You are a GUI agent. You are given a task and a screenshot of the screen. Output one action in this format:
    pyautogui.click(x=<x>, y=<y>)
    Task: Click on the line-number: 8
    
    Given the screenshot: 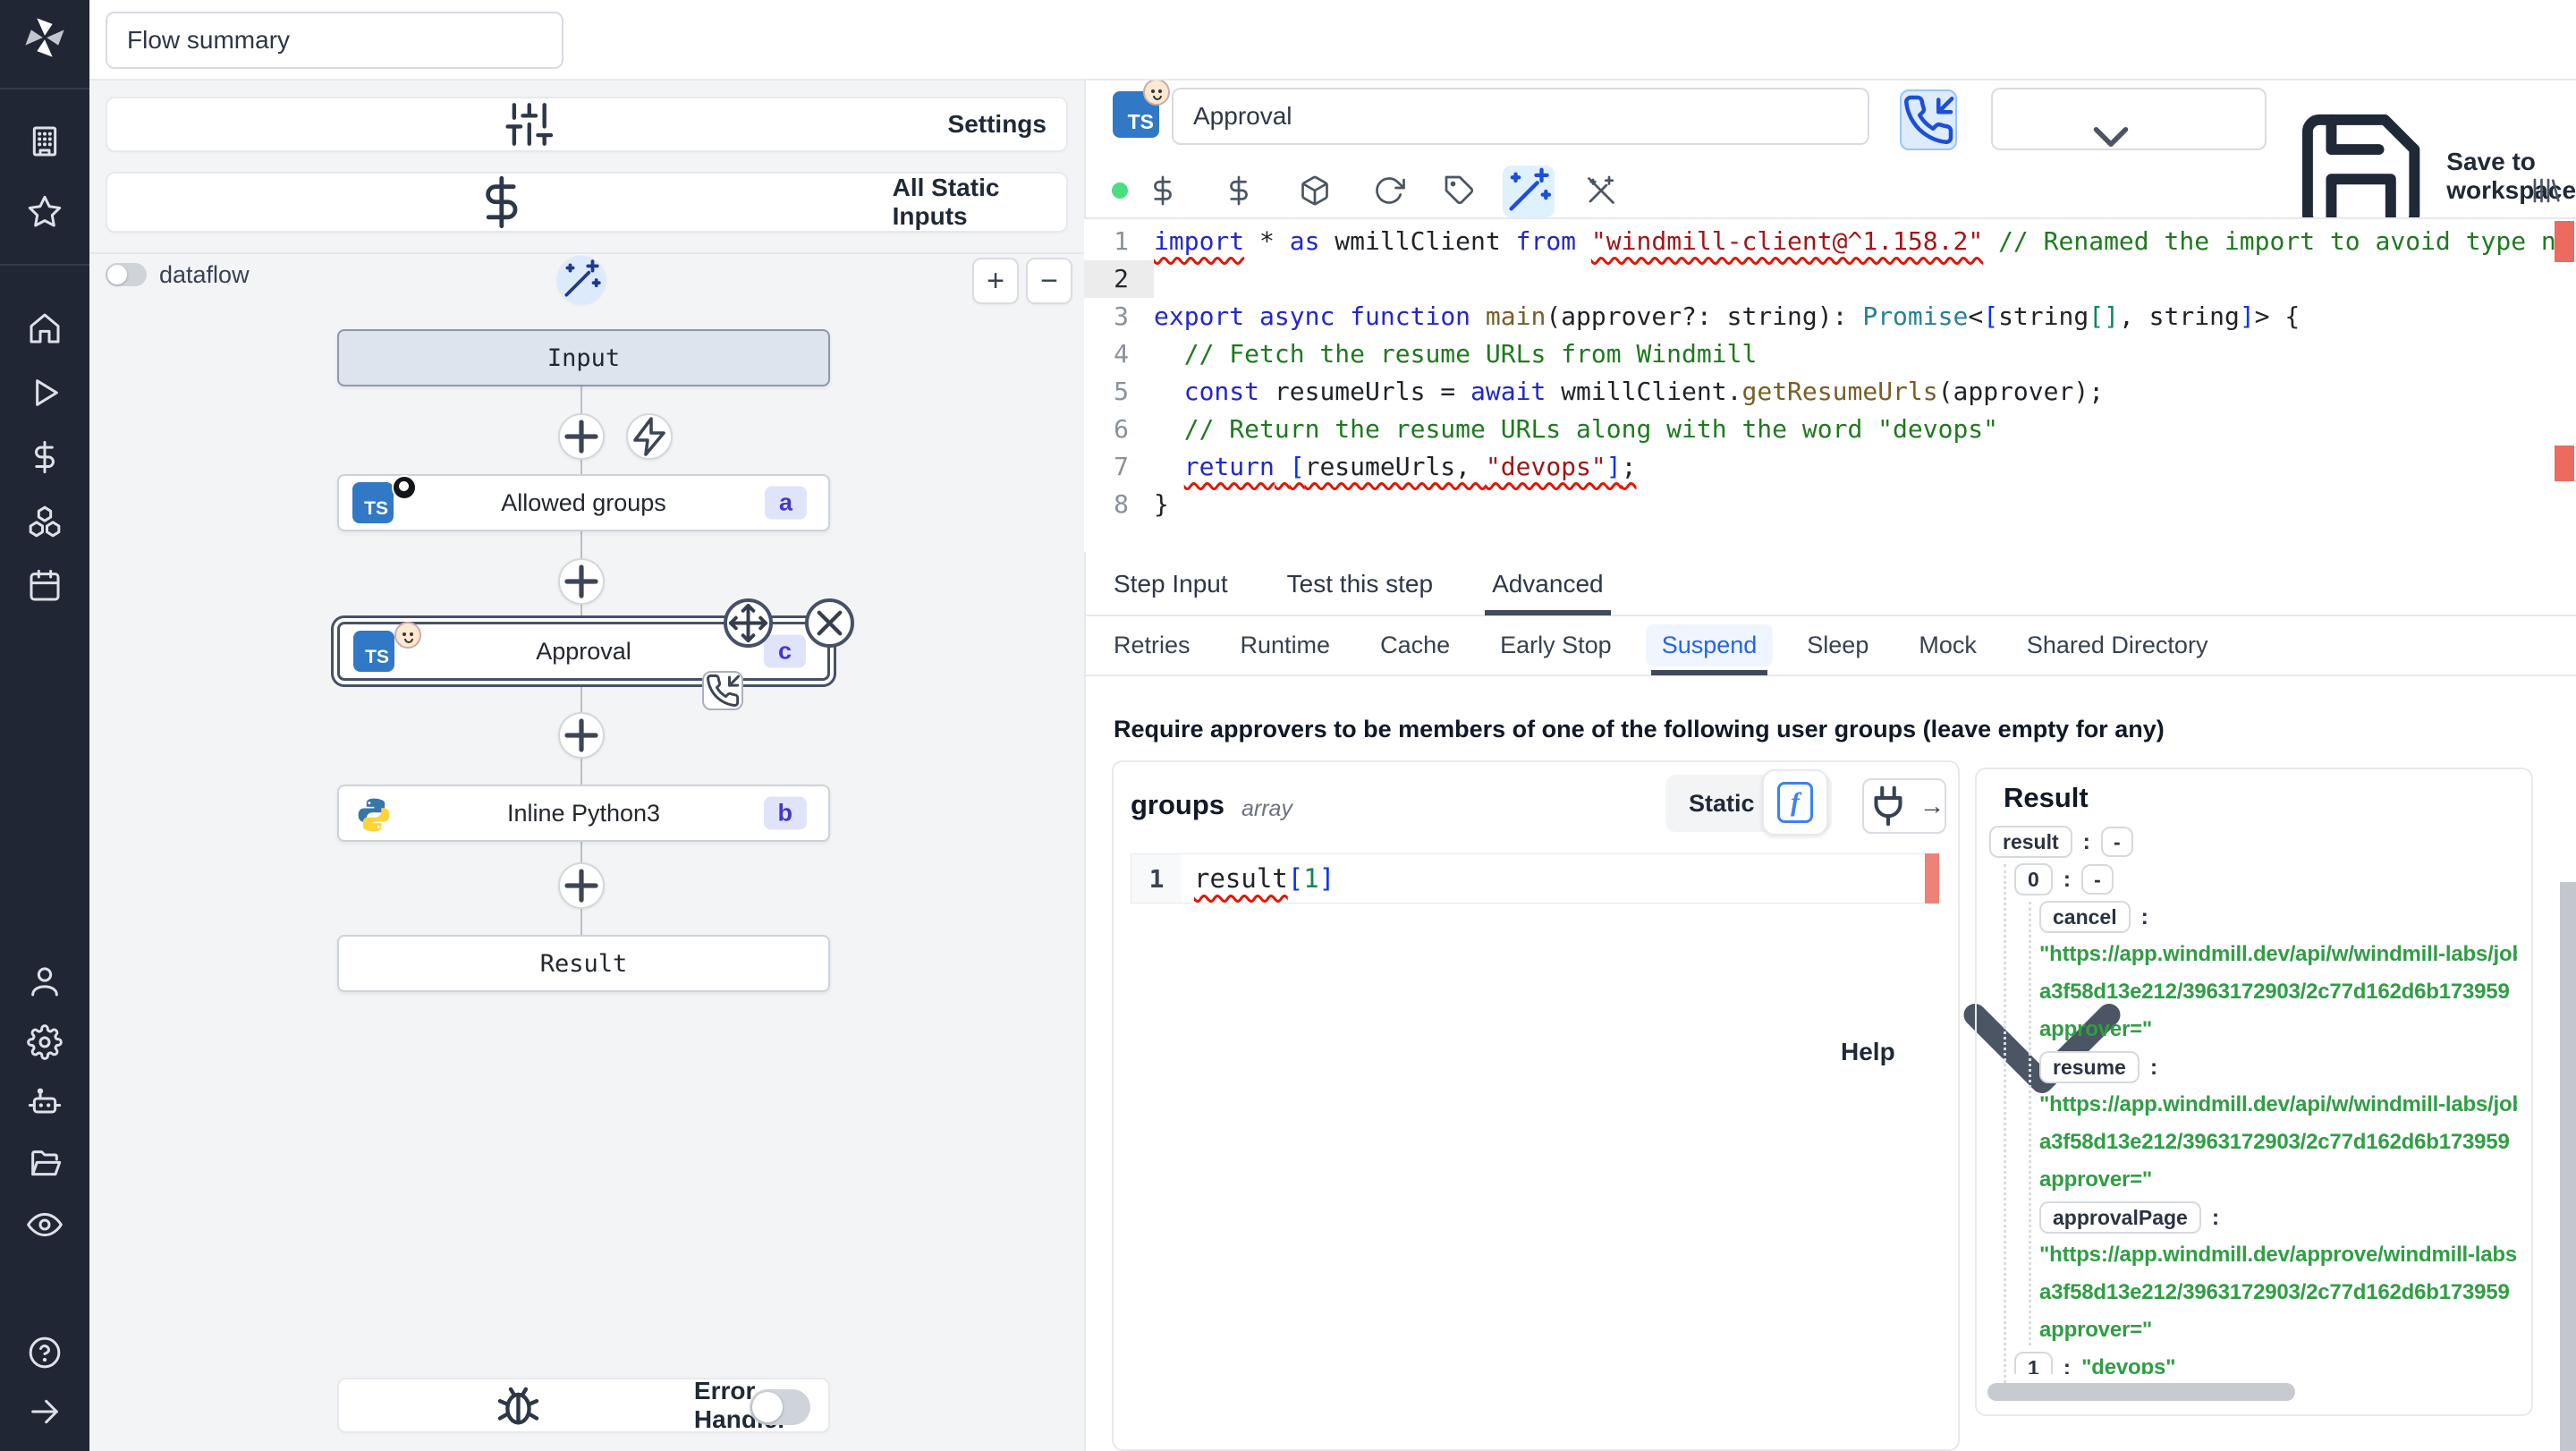 What is the action you would take?
    pyautogui.click(x=1121, y=504)
    